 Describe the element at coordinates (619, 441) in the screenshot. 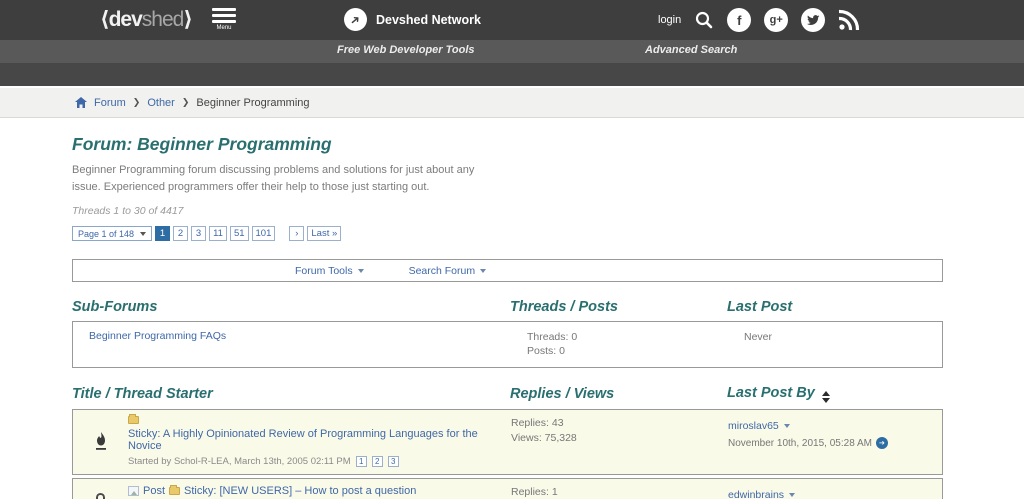

I see `thread-stats: Replies: 43 Views: 75,328` at that location.